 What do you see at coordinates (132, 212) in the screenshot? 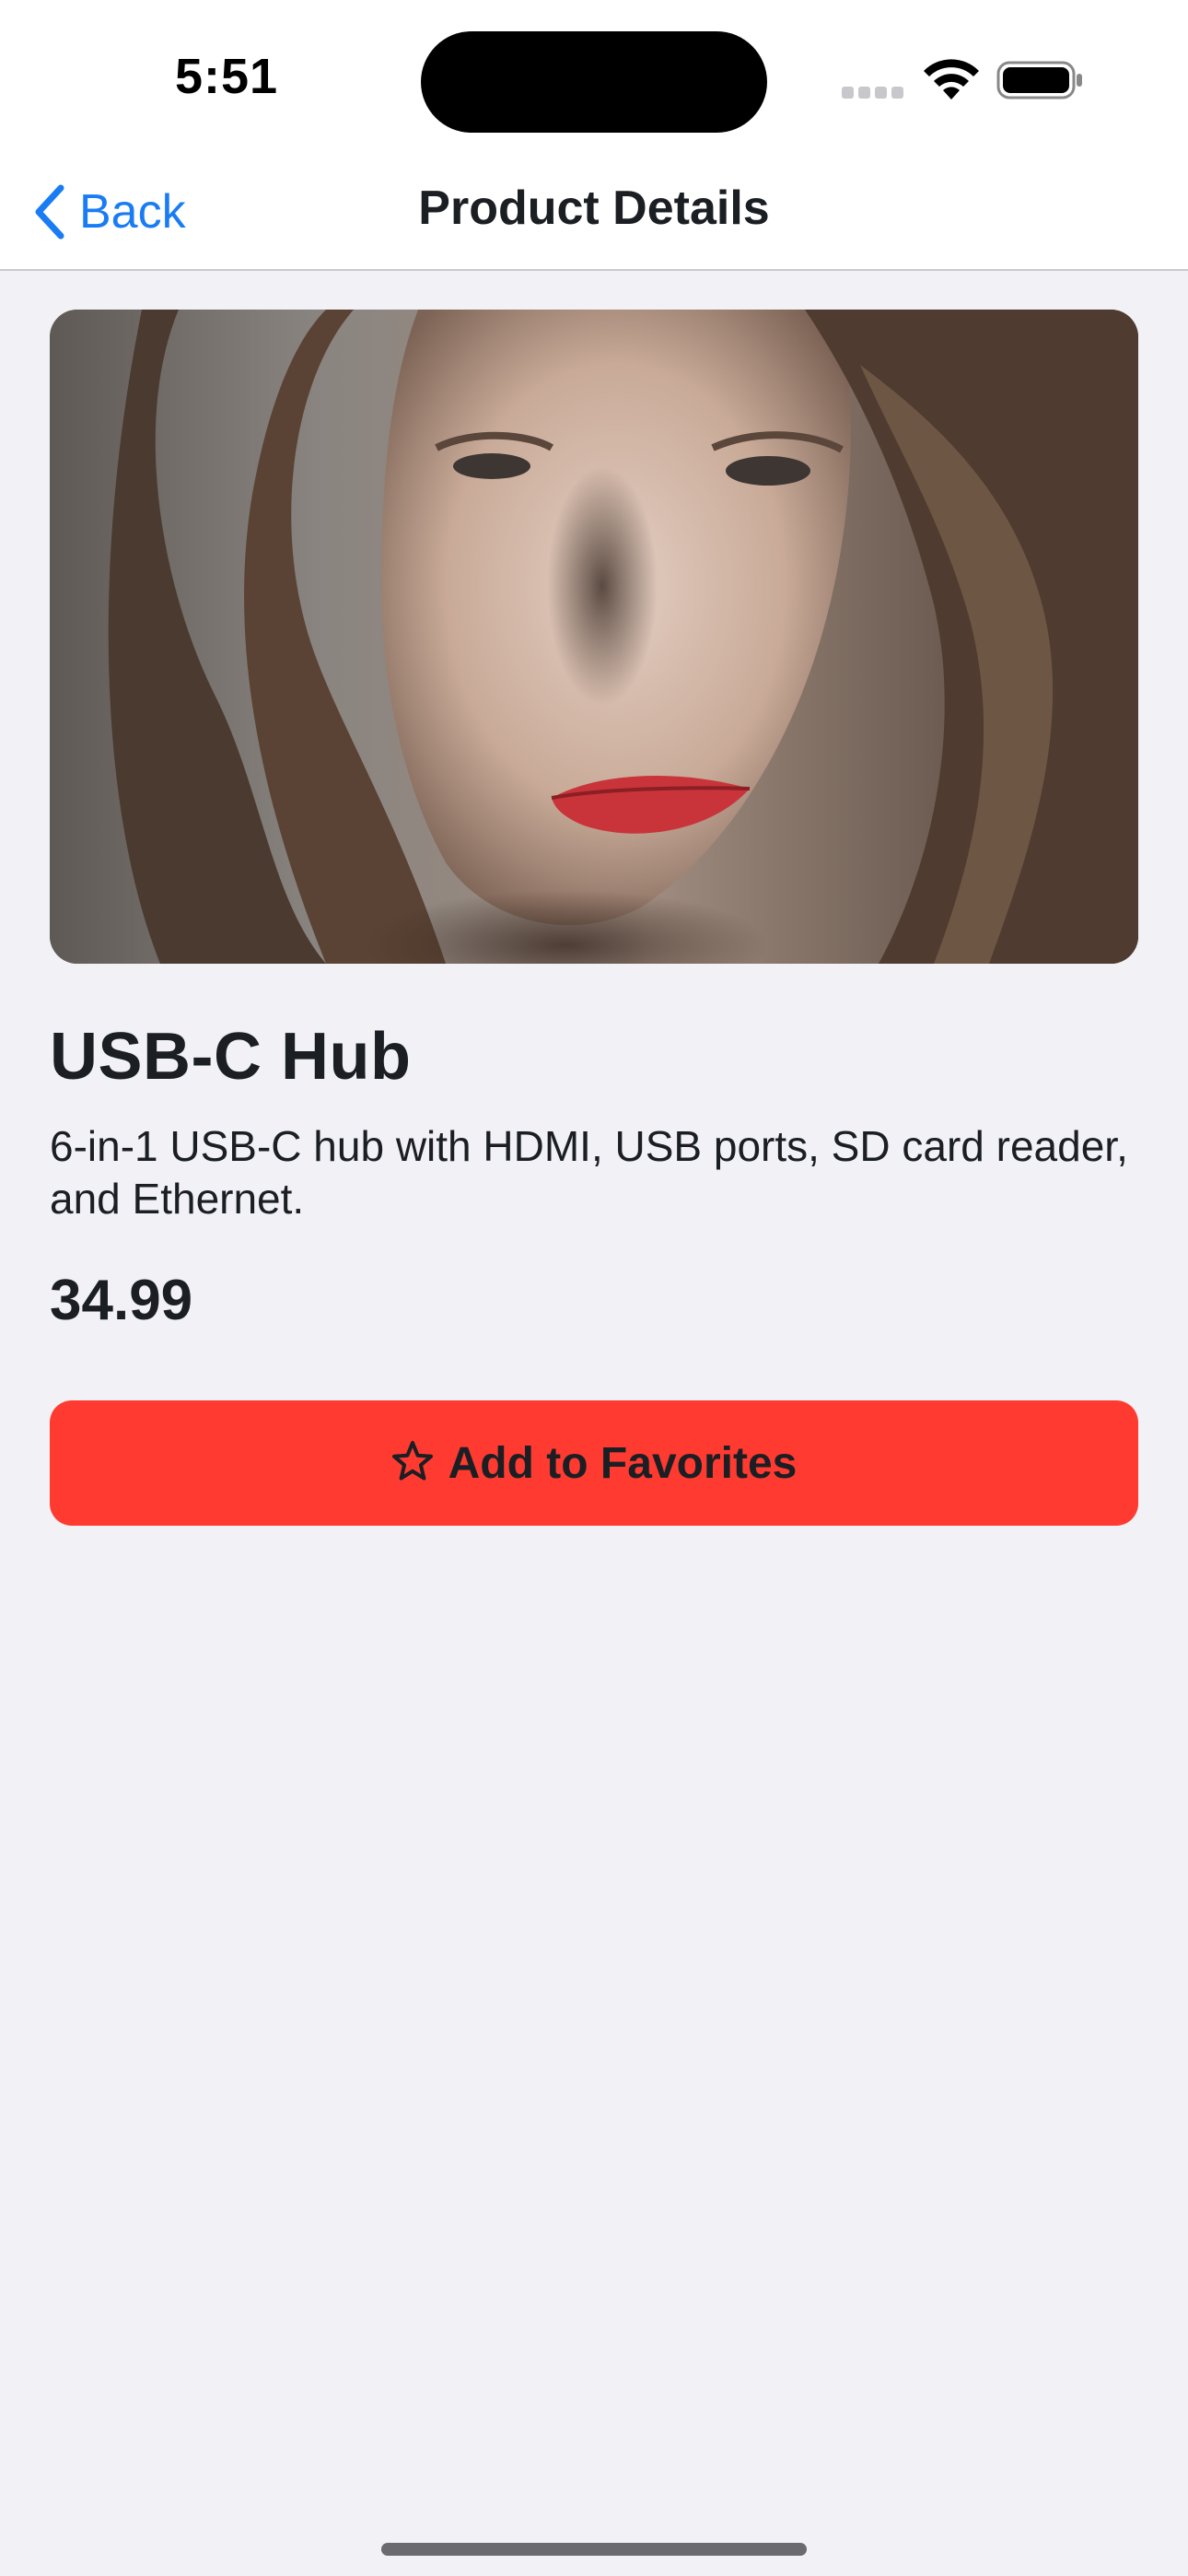
I see `back-button-label: Back` at bounding box center [132, 212].